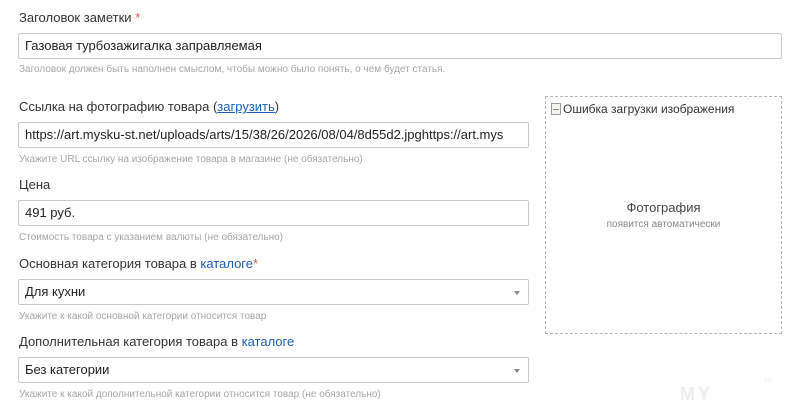  What do you see at coordinates (55, 291) in the screenshot?
I see `main-category-value: Для кухни` at bounding box center [55, 291].